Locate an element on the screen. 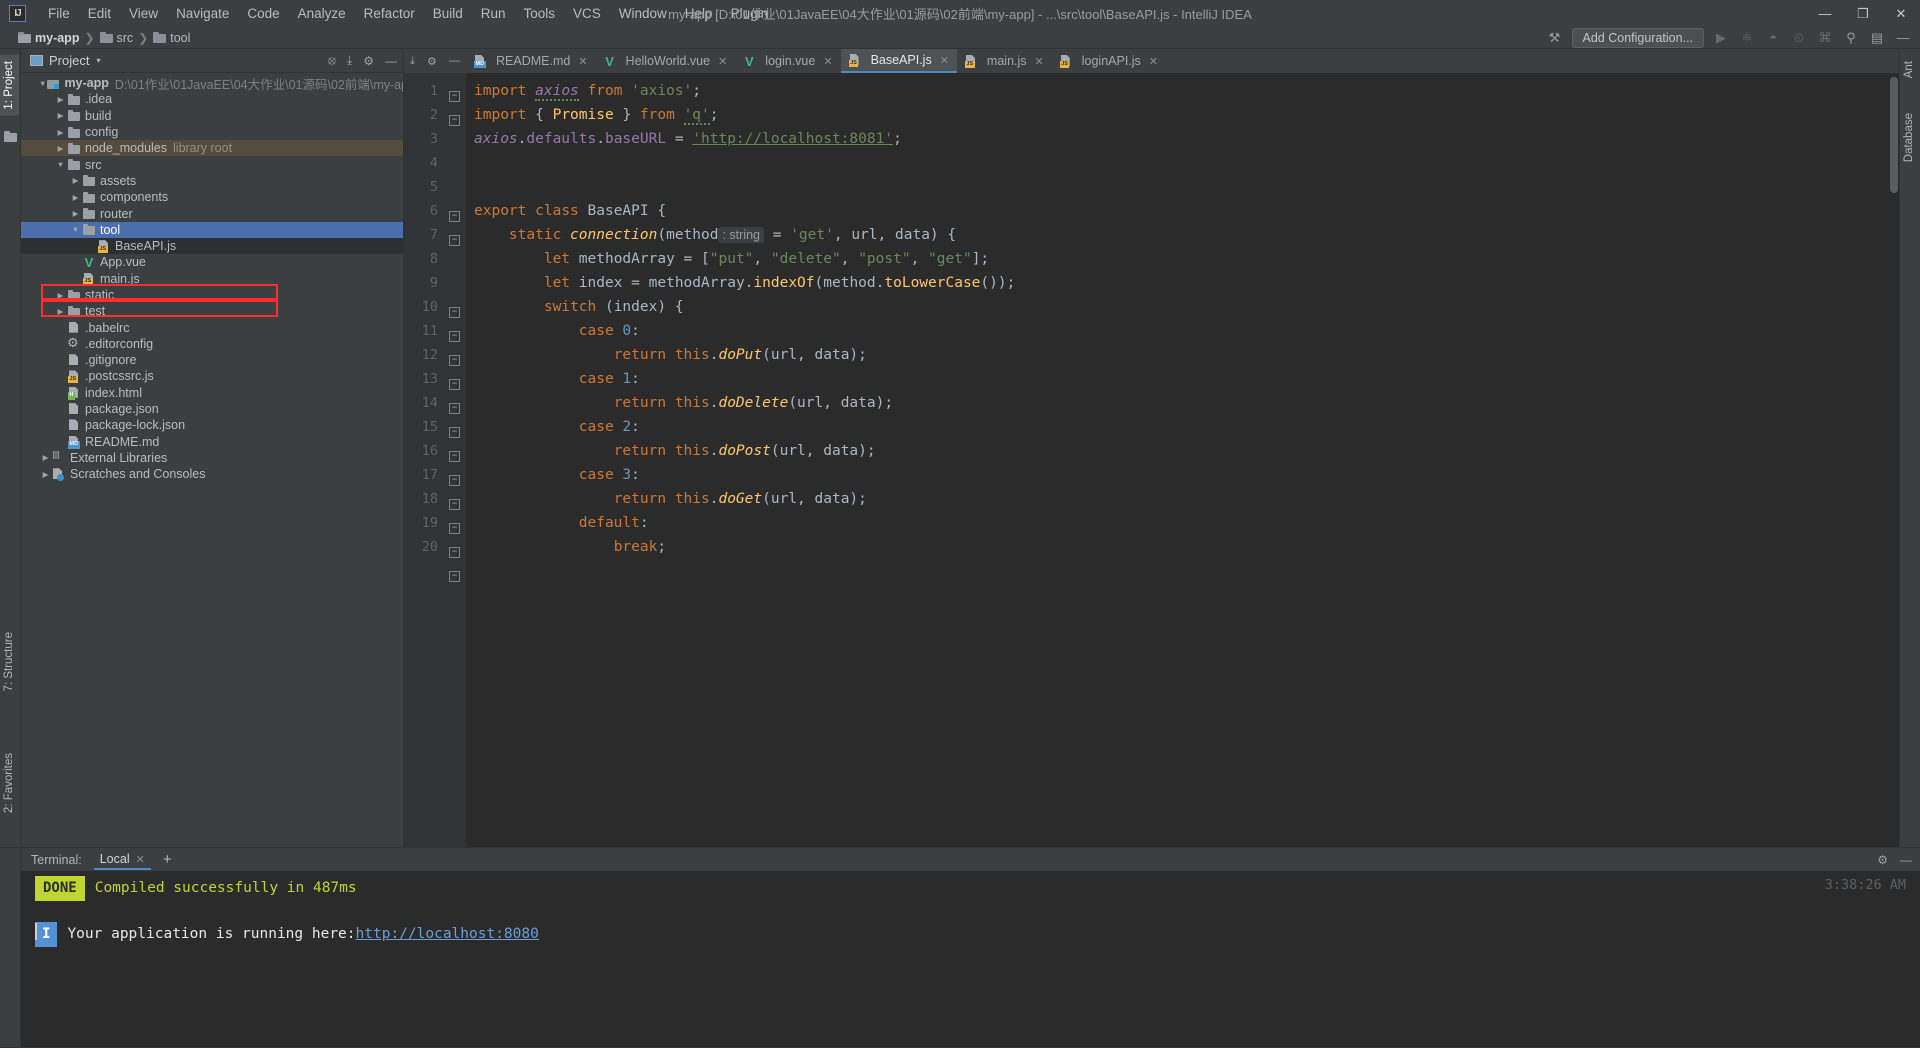 This screenshot has width=1920, height=1048. tree-item-config: ▶ config is located at coordinates (212, 132).